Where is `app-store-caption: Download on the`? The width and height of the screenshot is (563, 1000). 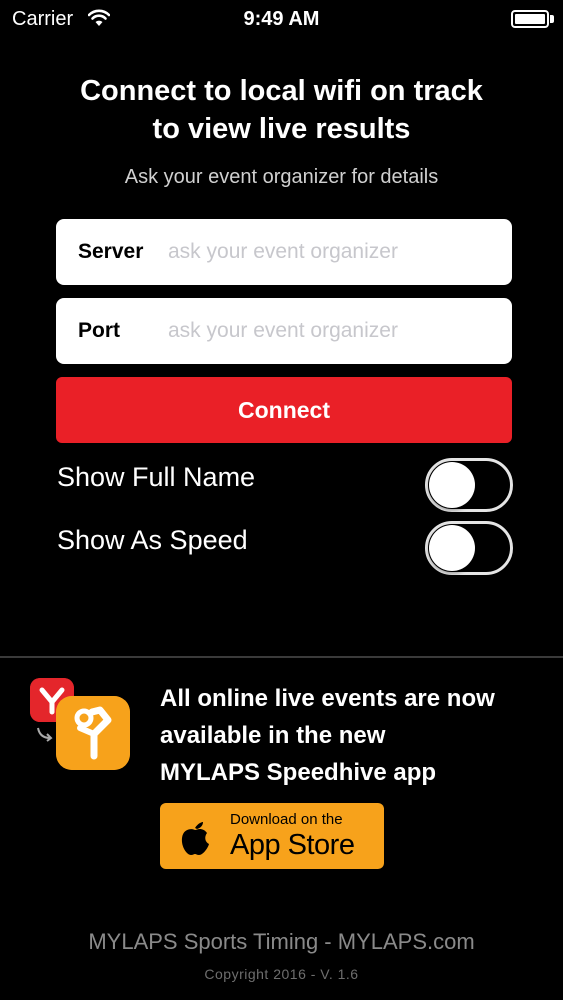
app-store-caption: Download on the is located at coordinates (286, 819).